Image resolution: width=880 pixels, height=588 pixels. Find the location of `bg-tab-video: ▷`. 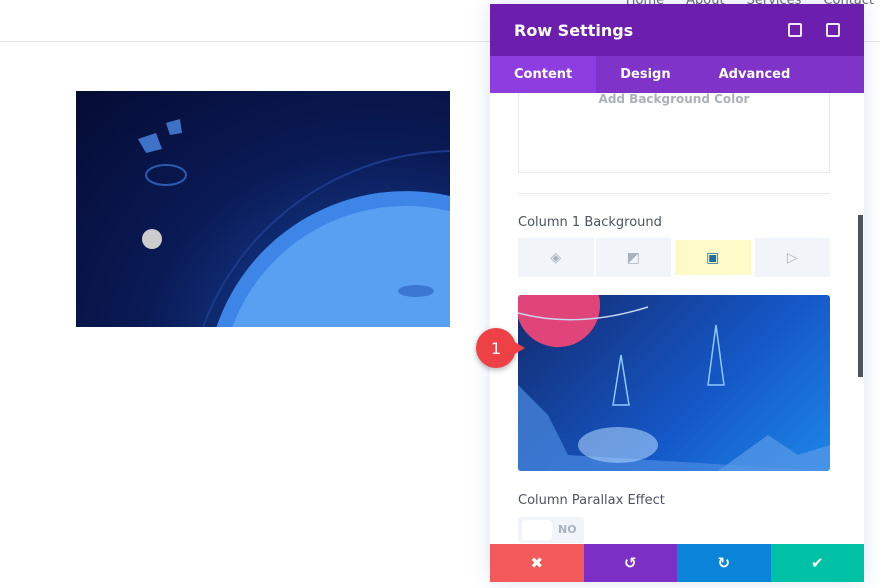

bg-tab-video: ▷ is located at coordinates (792, 257).